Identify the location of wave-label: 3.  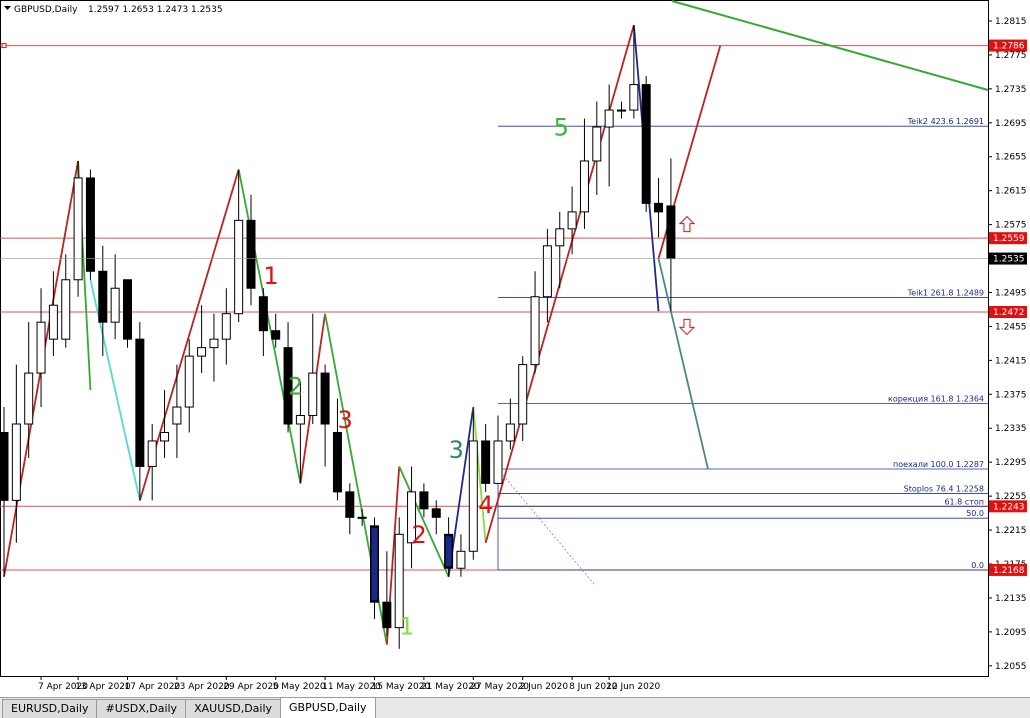
(344, 420).